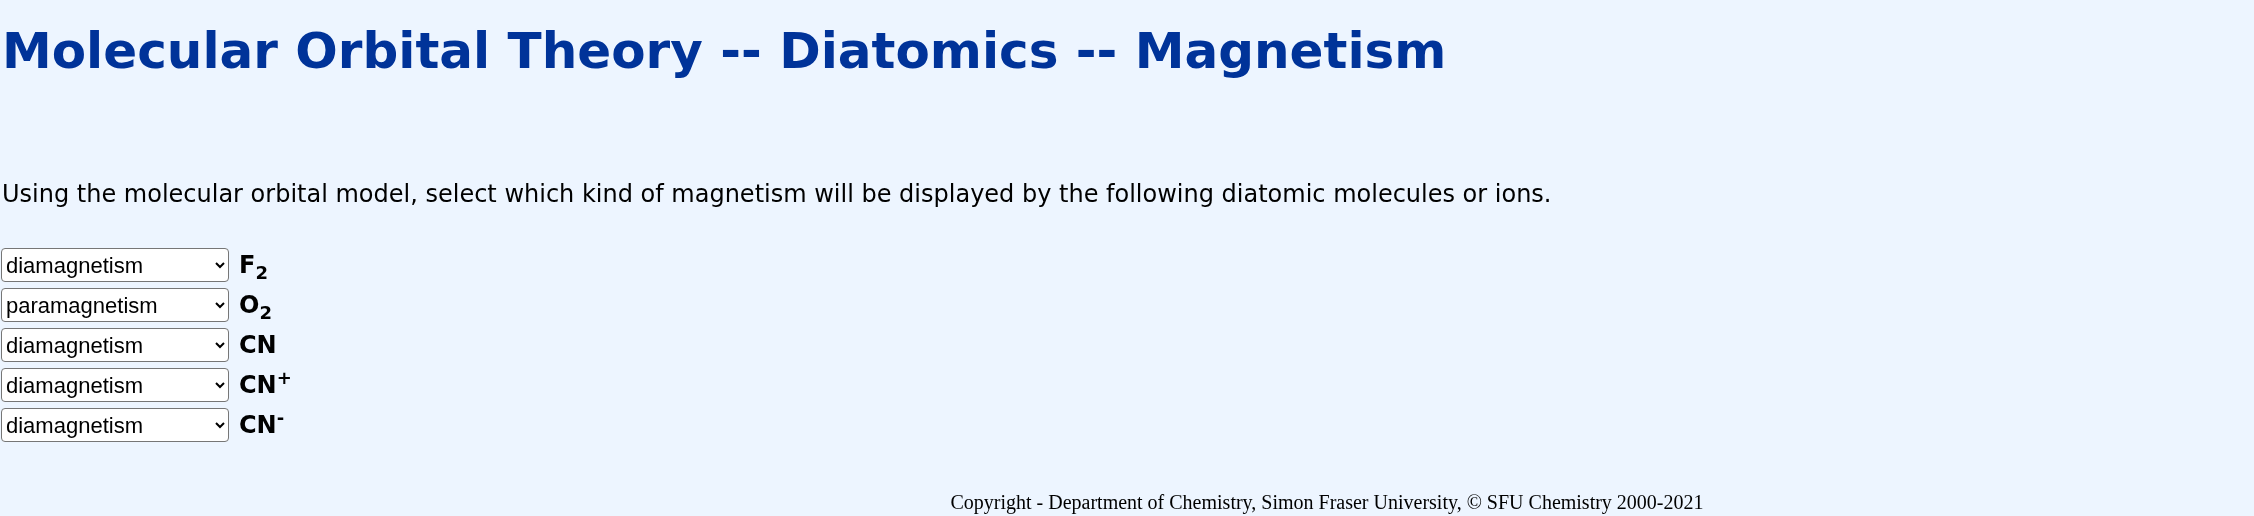  I want to click on page-title: Molecular Orbital Theory -- Diatomics -- Magnetism, so click(724, 51).